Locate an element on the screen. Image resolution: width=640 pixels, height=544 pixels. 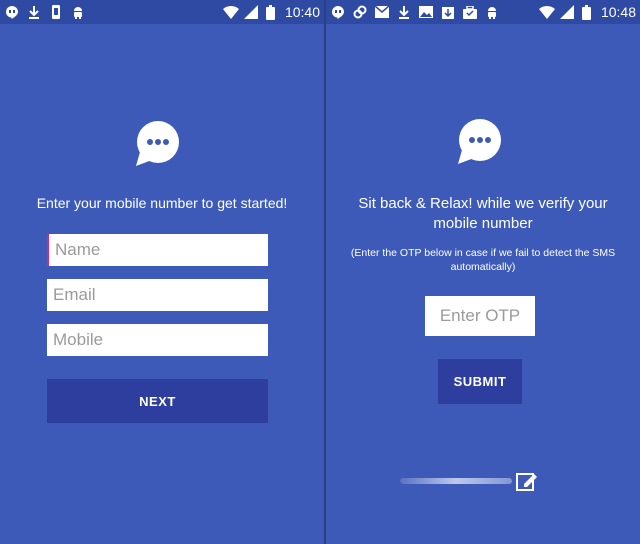
download-box-icon is located at coordinates (448, 12).